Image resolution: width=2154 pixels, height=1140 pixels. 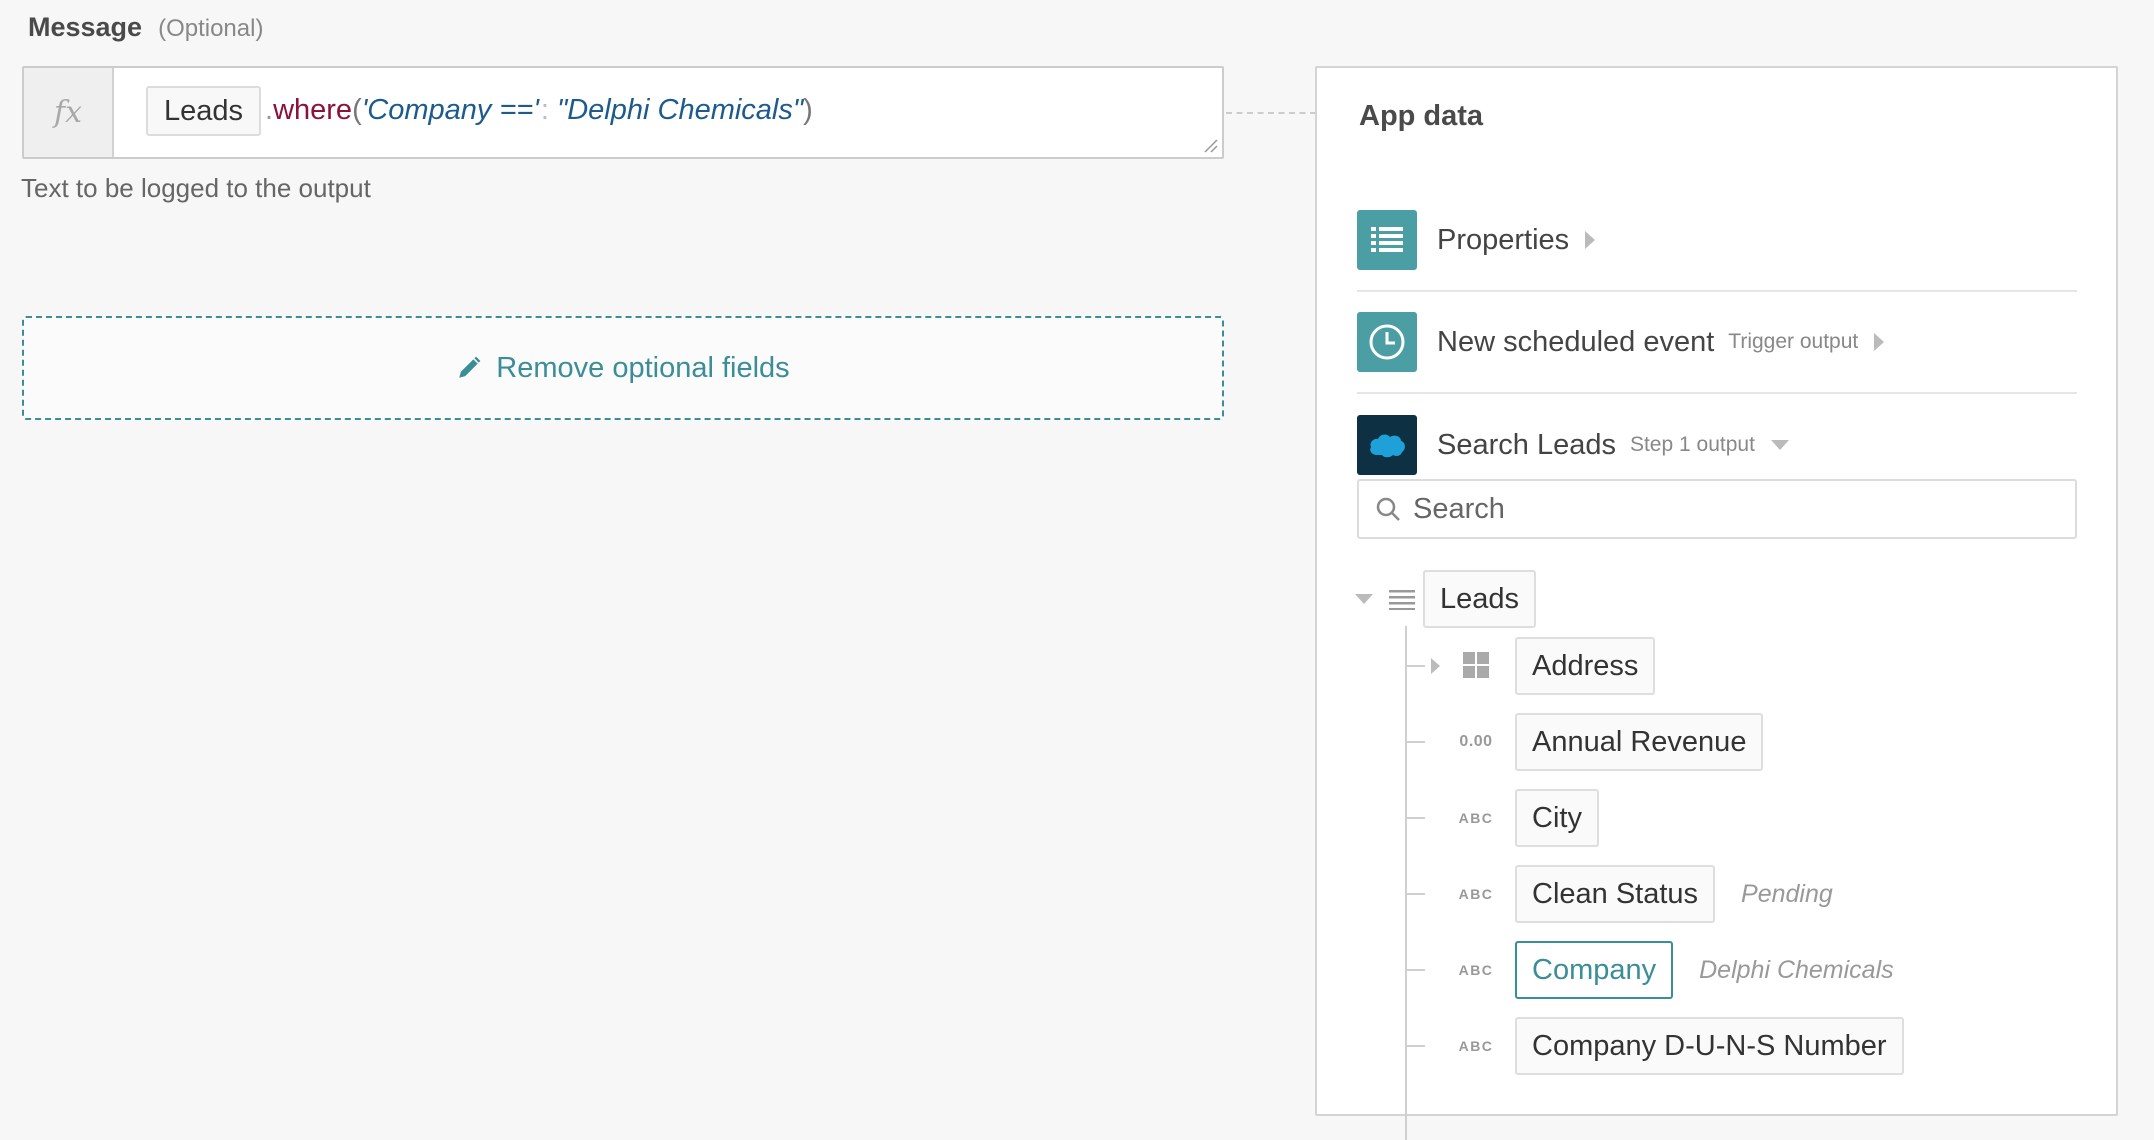 I want to click on grid-icon, so click(x=1476, y=666).